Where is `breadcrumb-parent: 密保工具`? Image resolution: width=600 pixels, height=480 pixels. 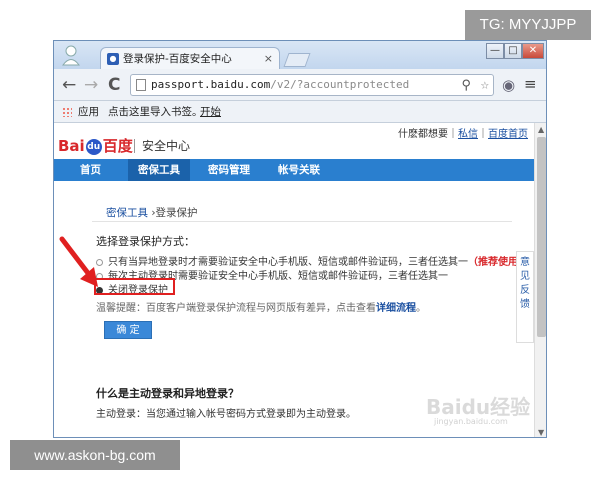 breadcrumb-parent: 密保工具 is located at coordinates (127, 213).